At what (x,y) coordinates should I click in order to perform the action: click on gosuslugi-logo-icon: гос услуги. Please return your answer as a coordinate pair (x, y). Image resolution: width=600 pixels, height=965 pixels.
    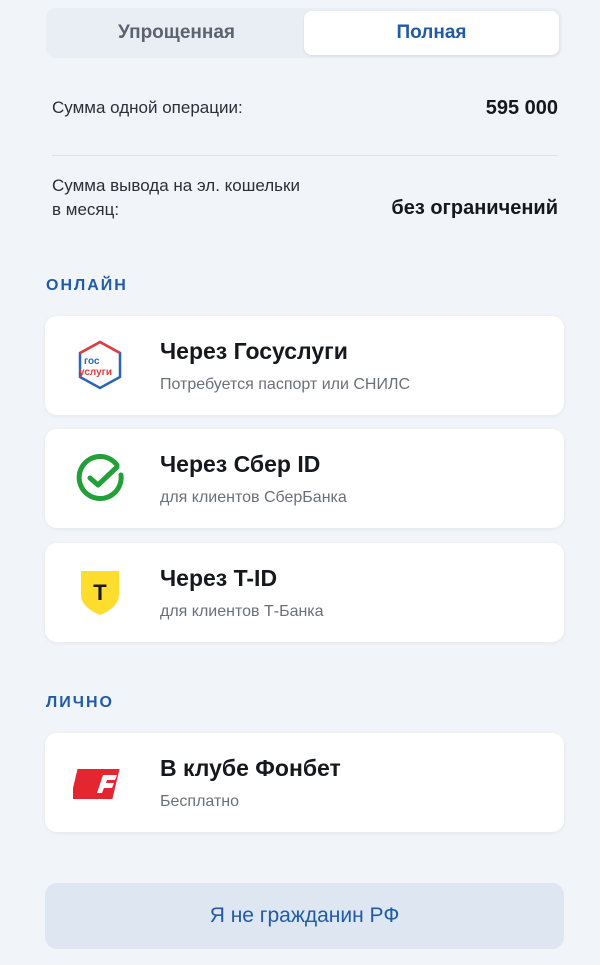
    Looking at the image, I should click on (100, 365).